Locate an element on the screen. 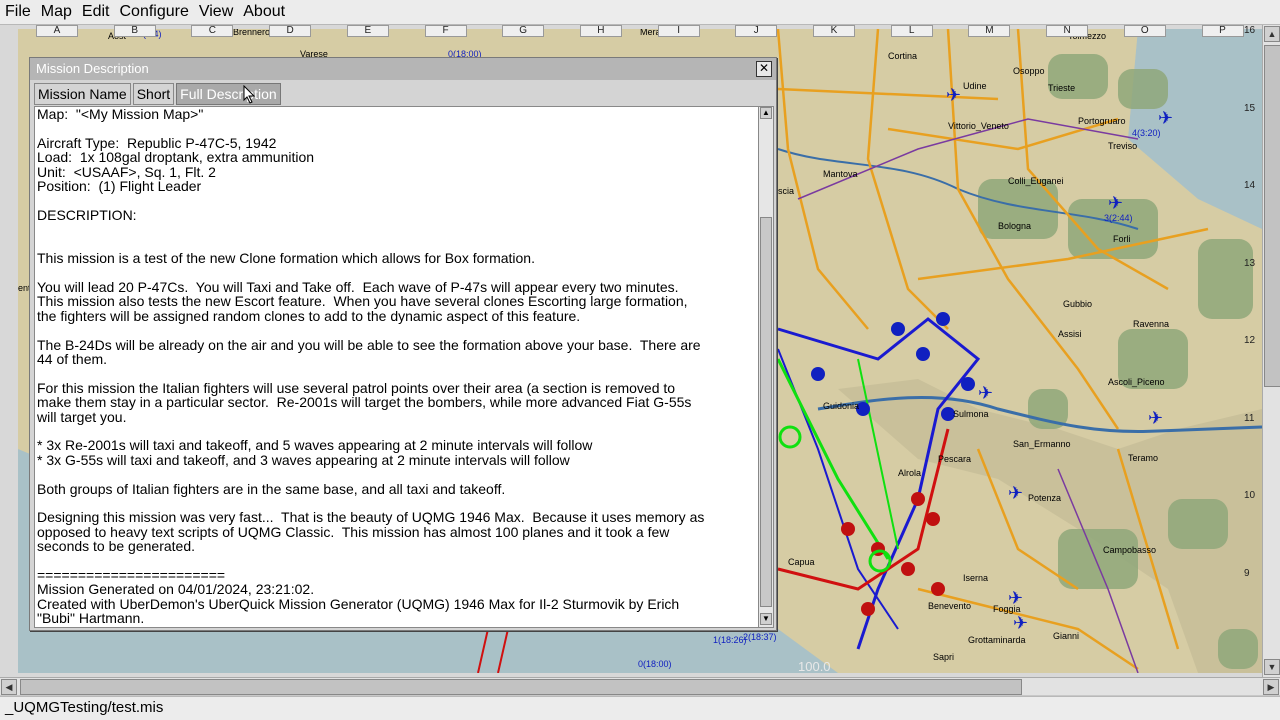 The image size is (1280, 720). map-scale-label: 100.0 is located at coordinates (814, 666).